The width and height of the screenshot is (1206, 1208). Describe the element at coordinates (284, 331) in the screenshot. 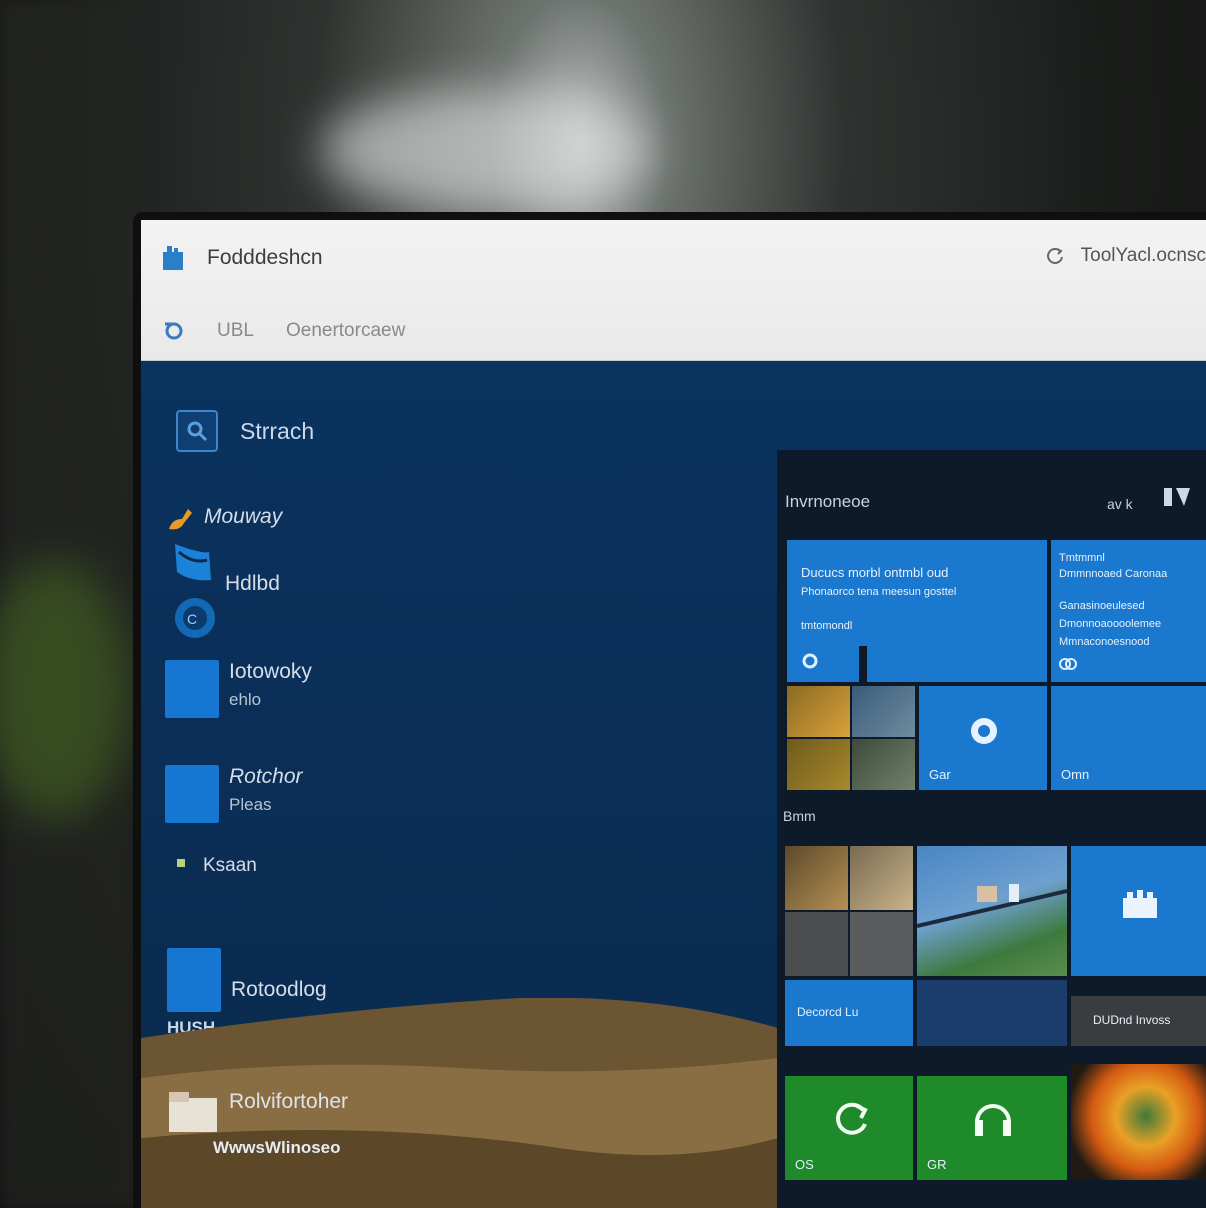

I see `address-bar: UBL Oenertorcaew` at that location.